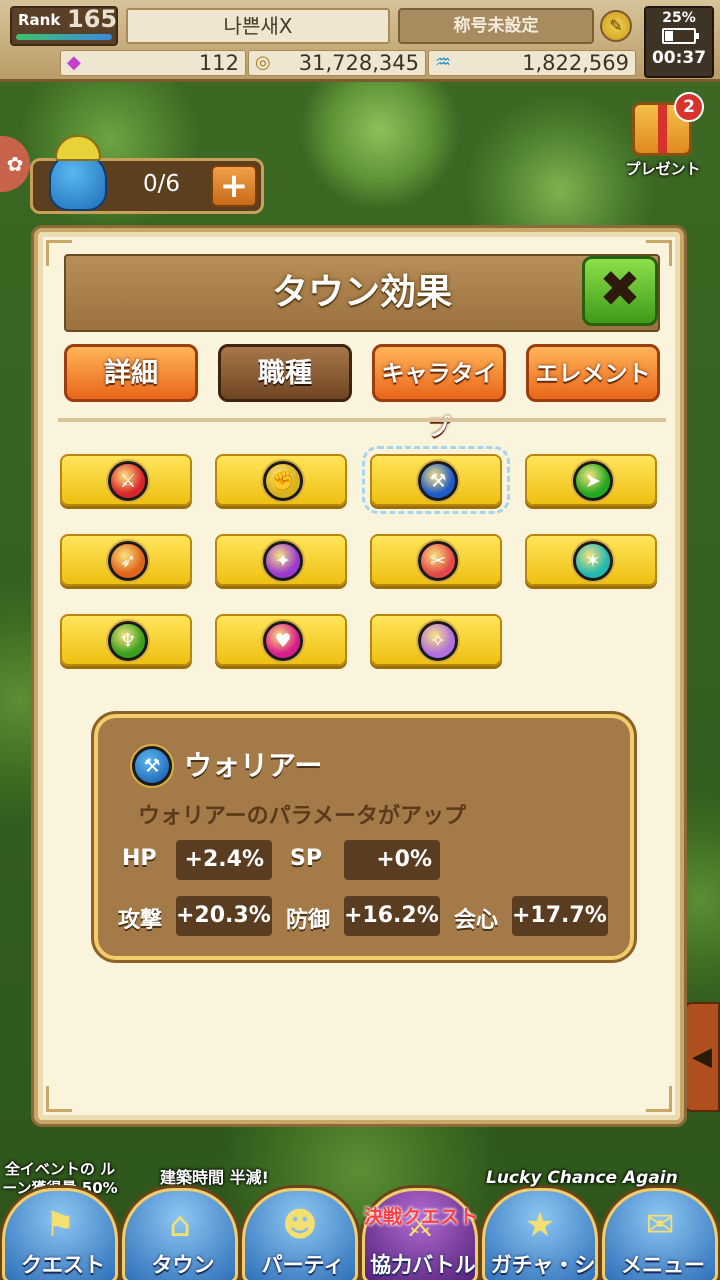 The width and height of the screenshot is (720, 1280). I want to click on pencil-icon: ✎, so click(616, 25).